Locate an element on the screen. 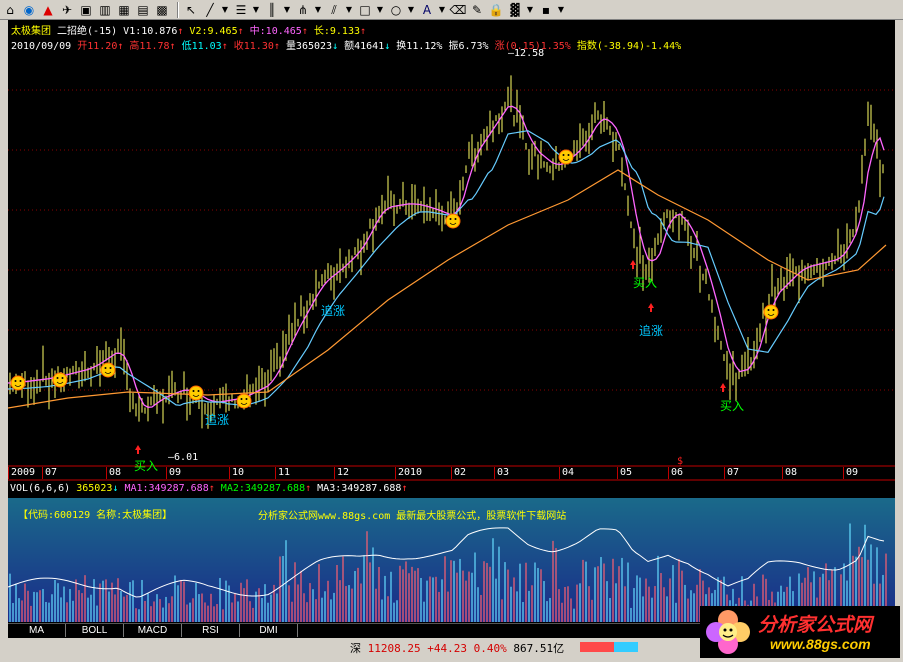 This screenshot has width=903, height=662. market-index: 深 11208.25 +44.23 0.40% 867.51亿 is located at coordinates (457, 648).